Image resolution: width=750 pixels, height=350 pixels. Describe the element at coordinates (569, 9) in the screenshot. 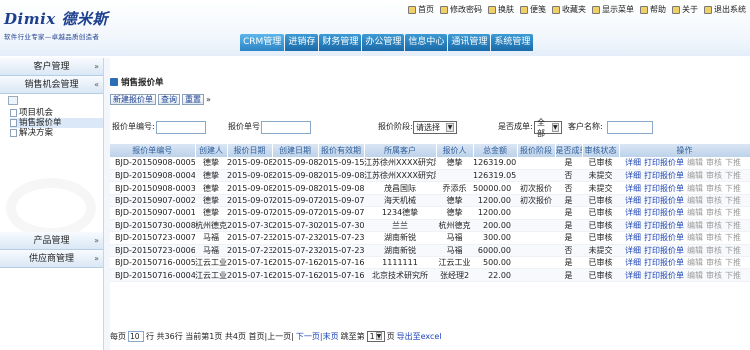

I see `topbar-item: 收藏夹` at that location.